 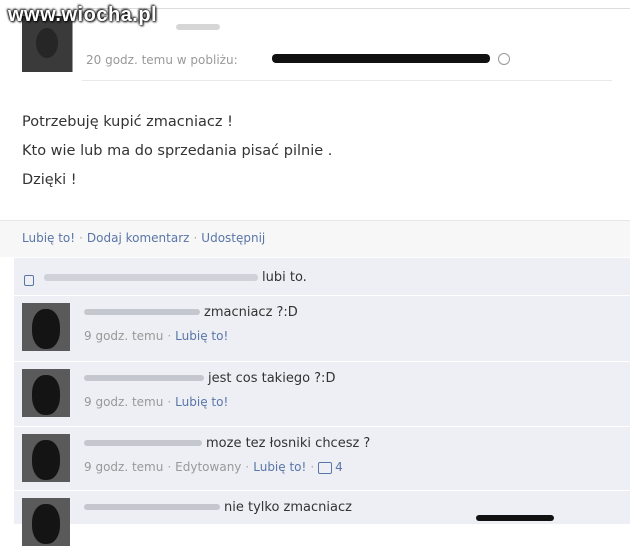 I want to click on comment-text-row: nie tylko zmacniacz, so click(x=218, y=507).